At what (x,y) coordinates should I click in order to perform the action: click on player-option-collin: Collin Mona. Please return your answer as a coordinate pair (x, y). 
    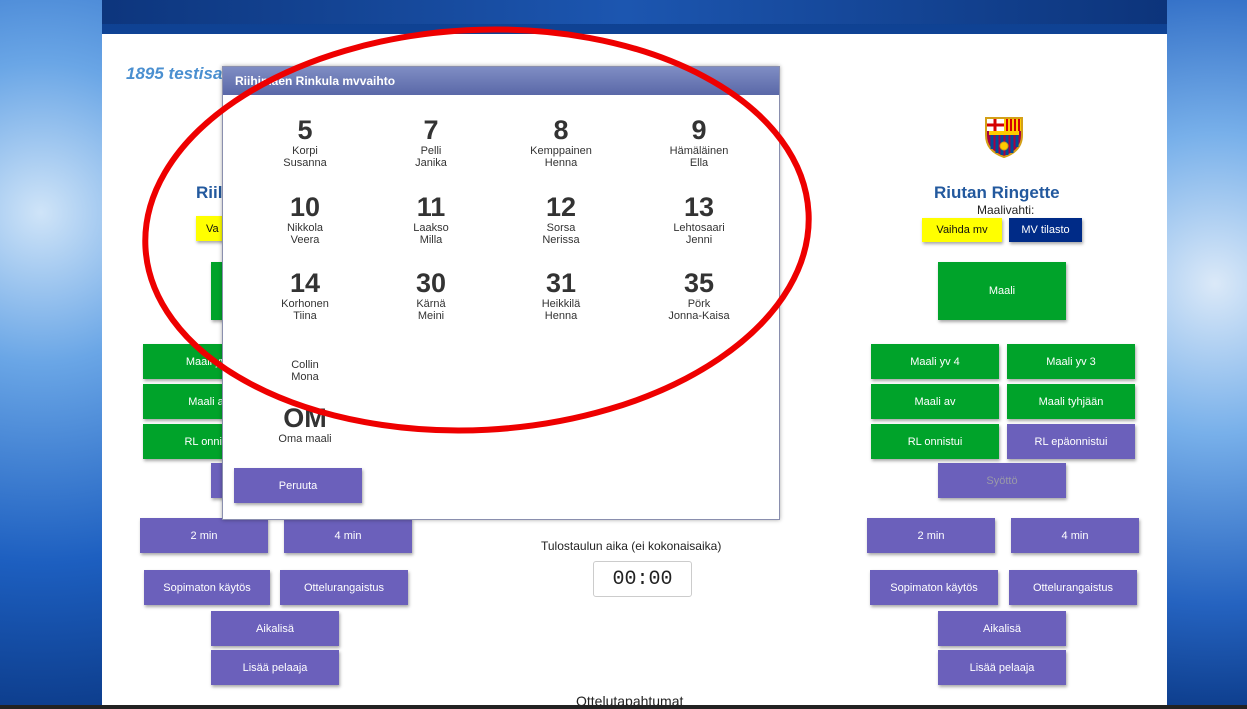
    Looking at the image, I should click on (305, 371).